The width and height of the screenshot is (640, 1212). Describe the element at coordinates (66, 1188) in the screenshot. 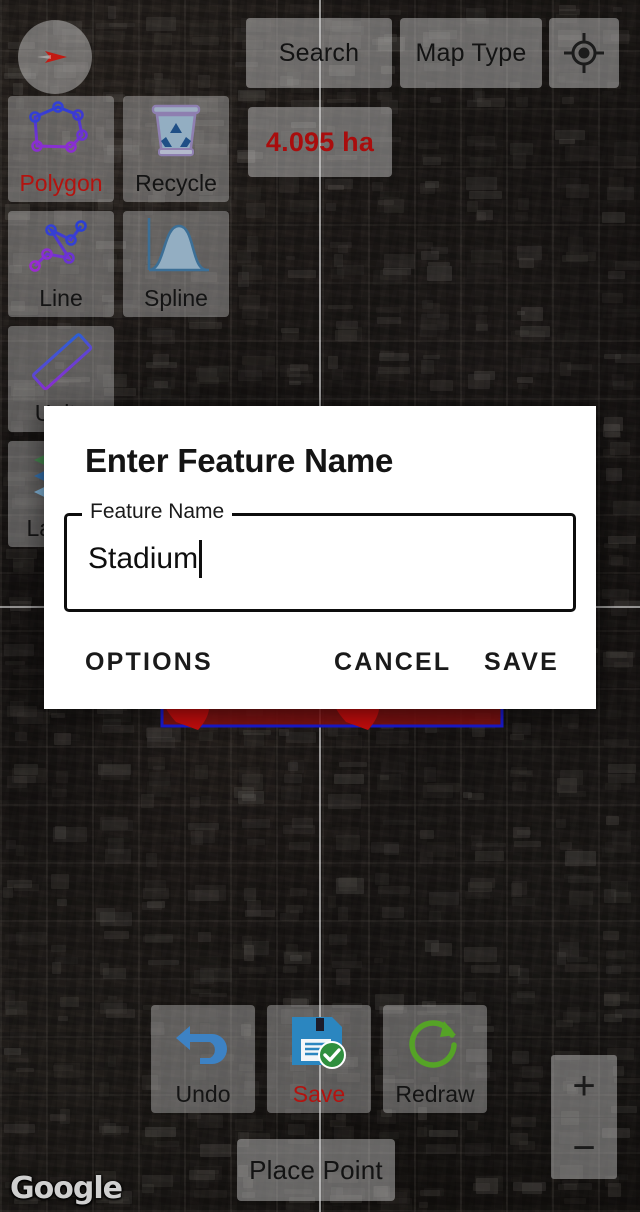

I see `google-attribution-logo: Google` at that location.